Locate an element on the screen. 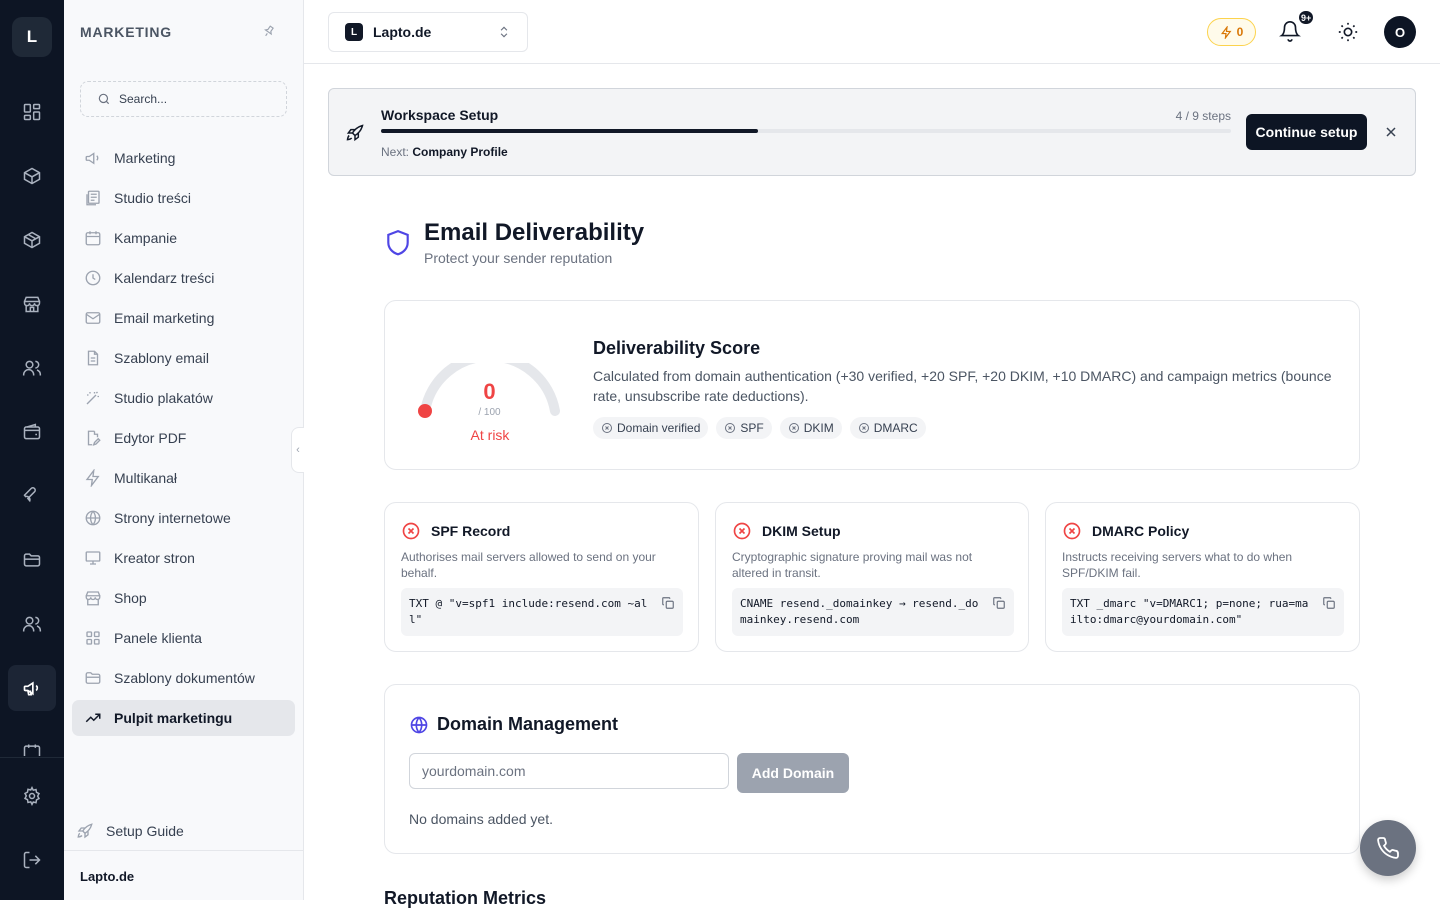 This screenshot has width=1440, height=909. store-icon is located at coordinates (32, 304).